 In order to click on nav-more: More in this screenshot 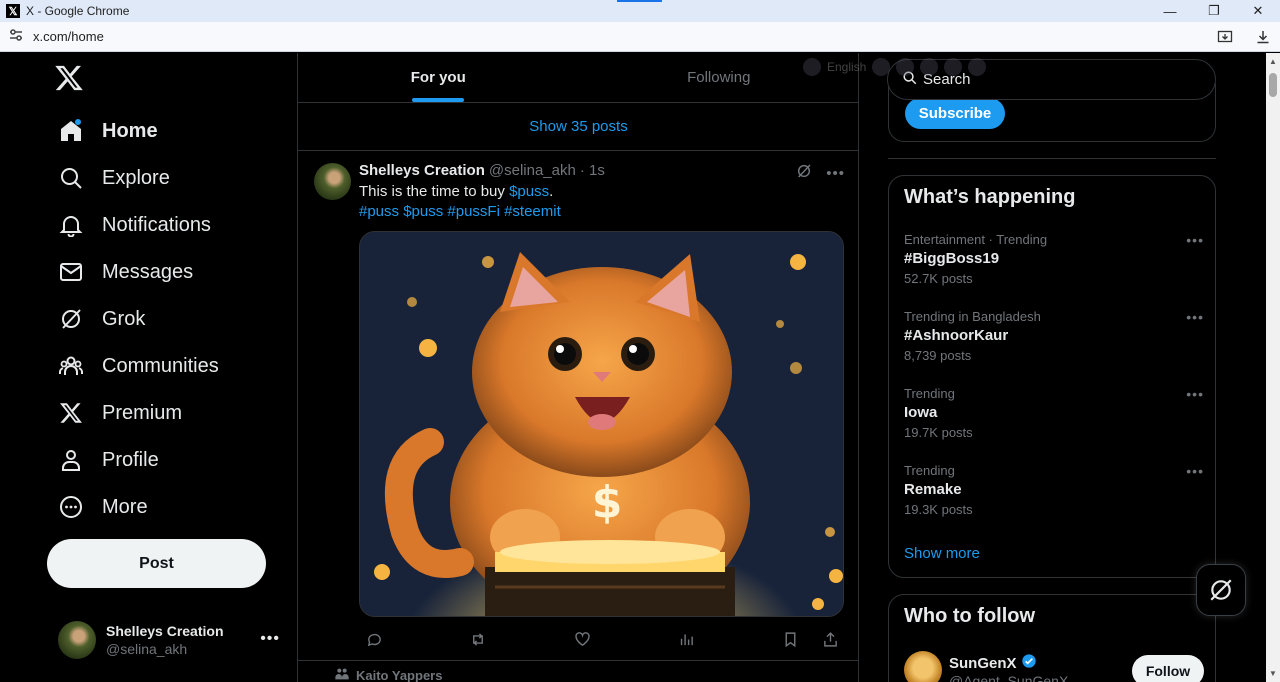, I will do `click(103, 507)`.